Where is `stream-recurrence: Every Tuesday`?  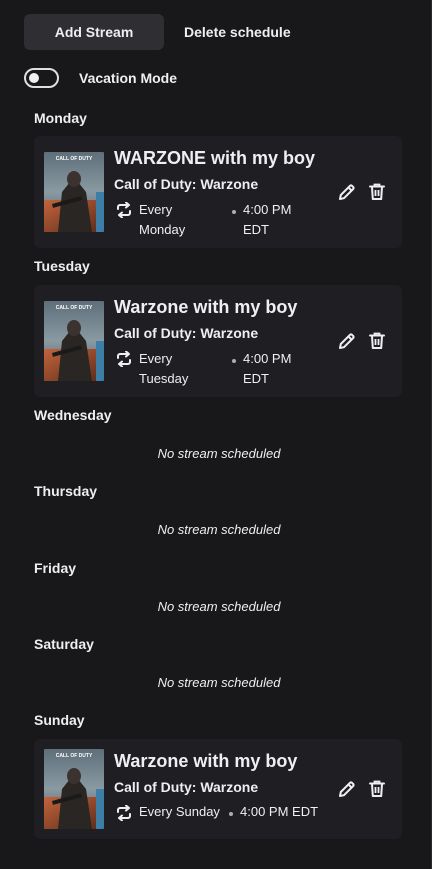
stream-recurrence: Every Tuesday is located at coordinates (179, 369).